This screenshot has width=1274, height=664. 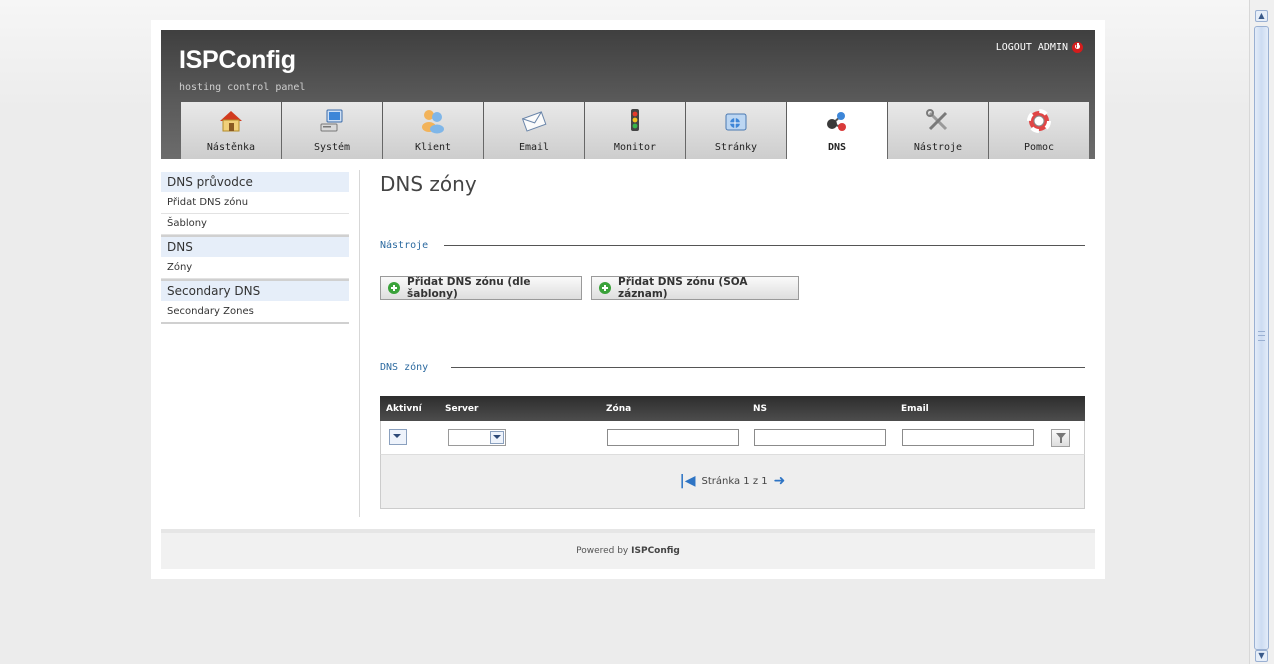 What do you see at coordinates (736, 122) in the screenshot?
I see `web-folder-icon` at bounding box center [736, 122].